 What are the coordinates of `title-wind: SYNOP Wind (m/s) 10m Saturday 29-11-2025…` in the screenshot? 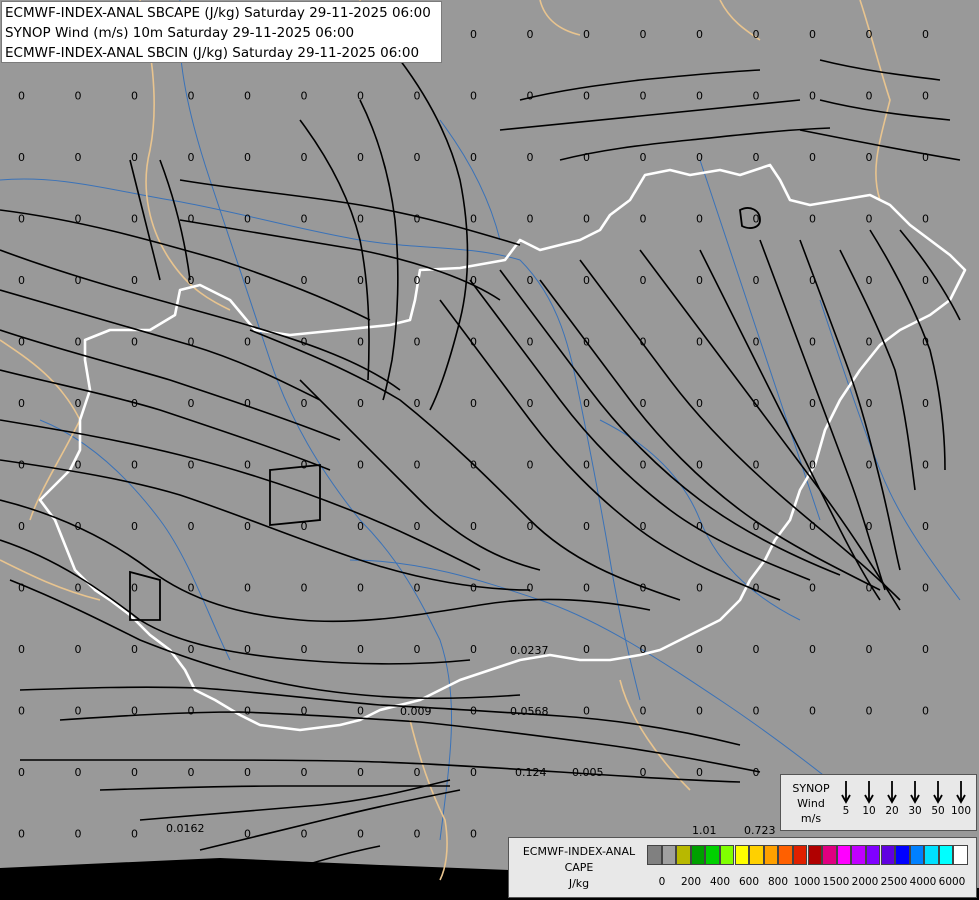 It's located at (180, 33).